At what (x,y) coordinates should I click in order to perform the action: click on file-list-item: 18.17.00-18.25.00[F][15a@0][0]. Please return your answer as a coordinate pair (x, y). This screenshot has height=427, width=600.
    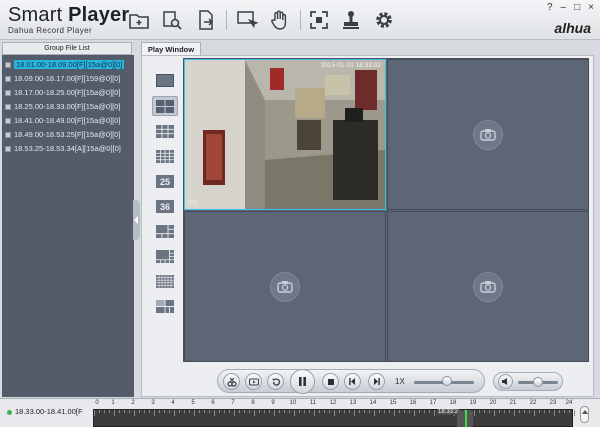
    Looking at the image, I should click on (68, 93).